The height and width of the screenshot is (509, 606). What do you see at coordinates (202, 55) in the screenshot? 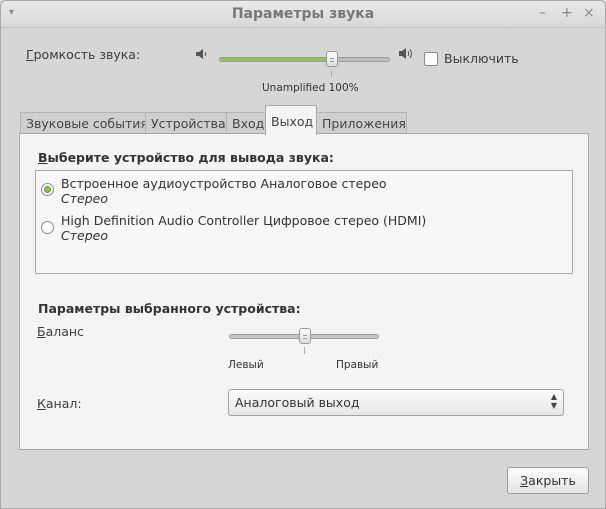
I see `speaker-low-icon` at bounding box center [202, 55].